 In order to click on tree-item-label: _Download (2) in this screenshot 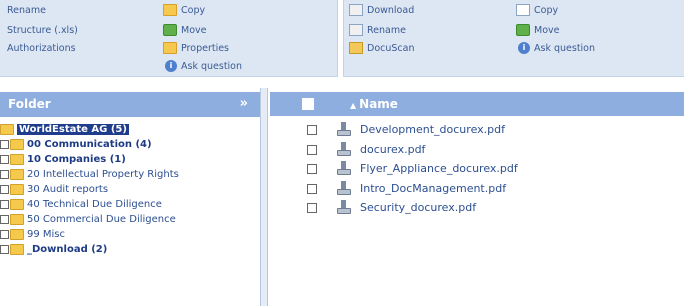, I will do `click(67, 249)`.